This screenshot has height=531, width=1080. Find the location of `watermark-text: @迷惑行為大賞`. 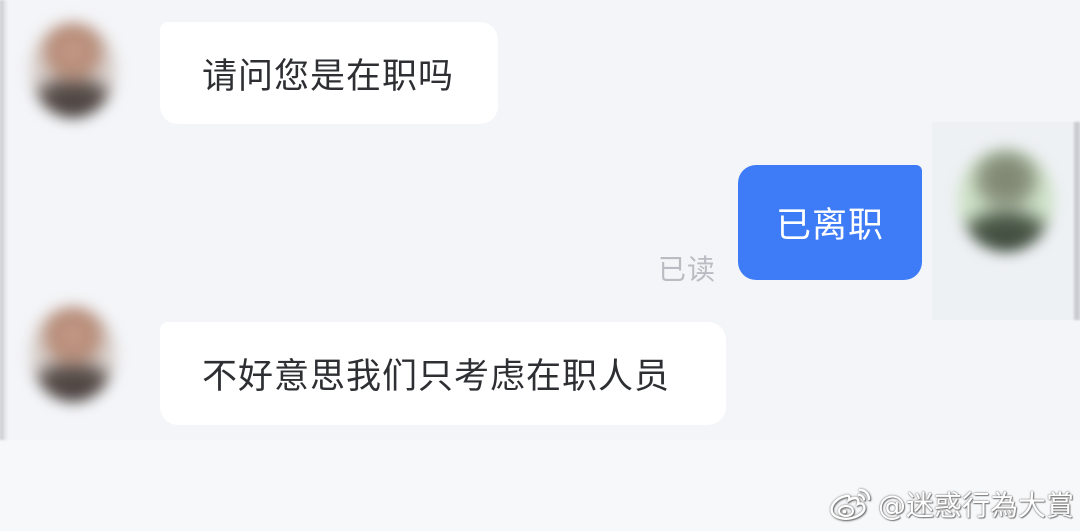

watermark-text: @迷惑行為大賞 is located at coordinates (976, 505).